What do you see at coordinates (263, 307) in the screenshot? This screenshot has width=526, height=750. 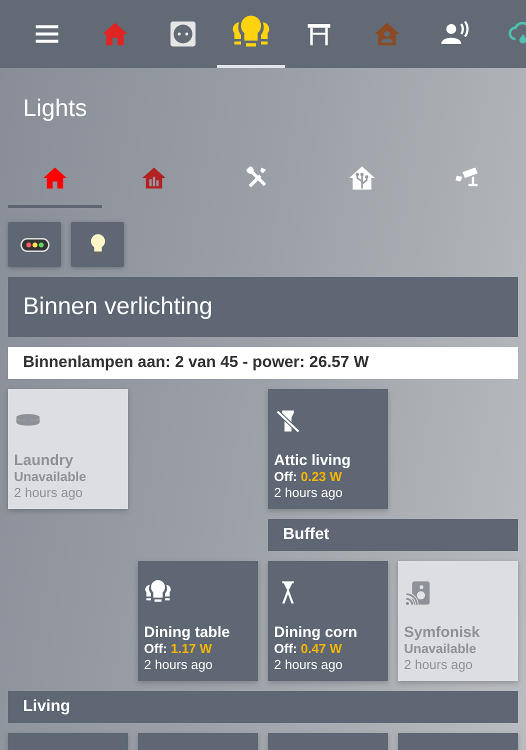 I see `section-header: Binnen verlichting` at bounding box center [263, 307].